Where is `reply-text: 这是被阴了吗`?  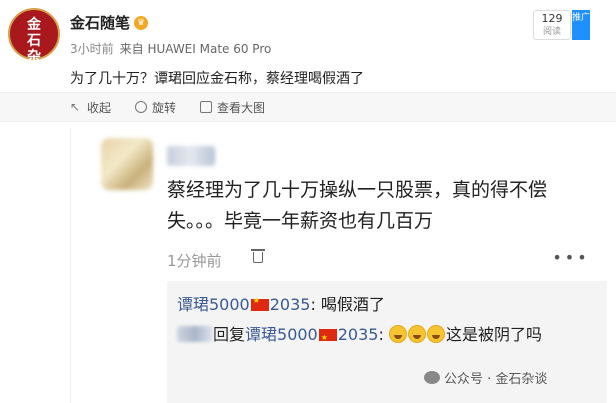
reply-text: 这是被阴了吗 is located at coordinates (493, 334).